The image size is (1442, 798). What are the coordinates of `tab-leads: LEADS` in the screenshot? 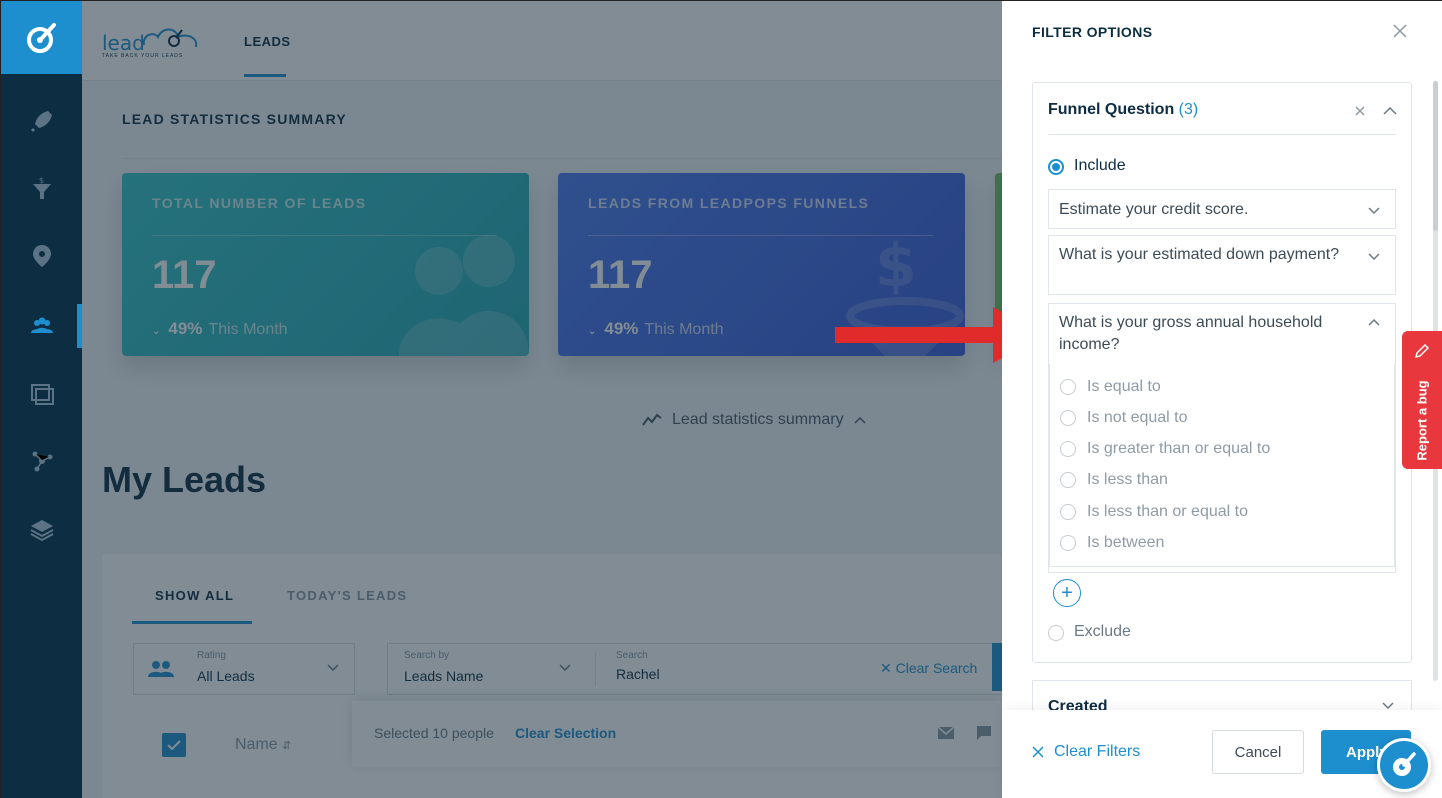 It's located at (267, 41).